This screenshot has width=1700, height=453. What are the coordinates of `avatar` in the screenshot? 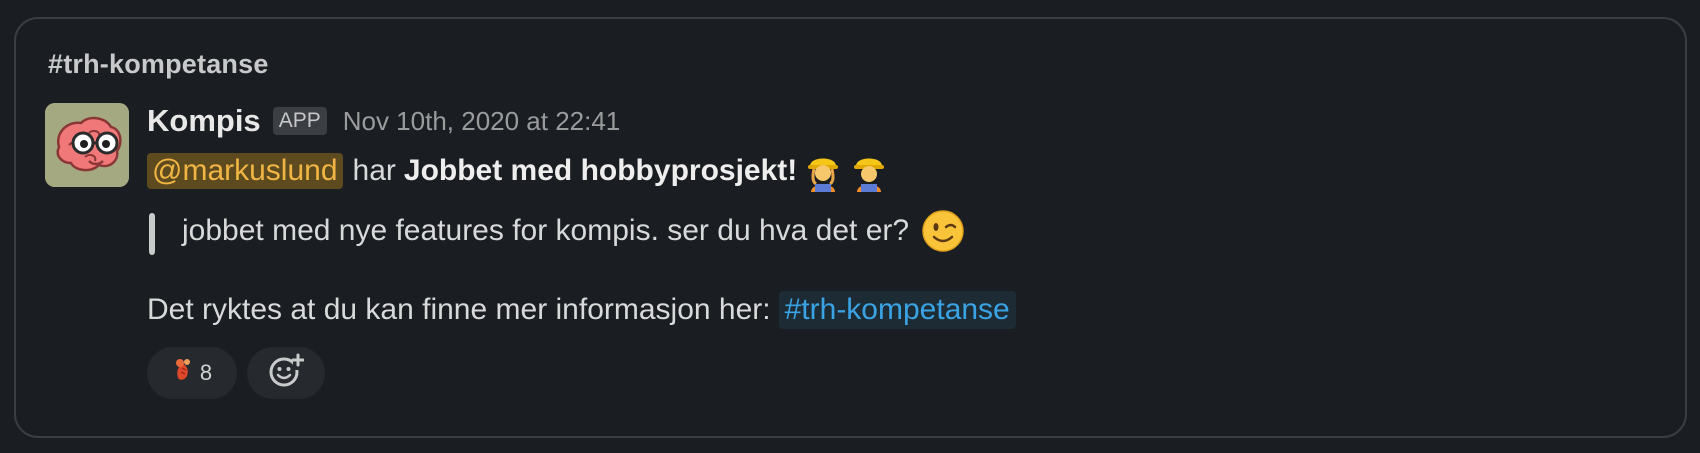 It's located at (87, 145).